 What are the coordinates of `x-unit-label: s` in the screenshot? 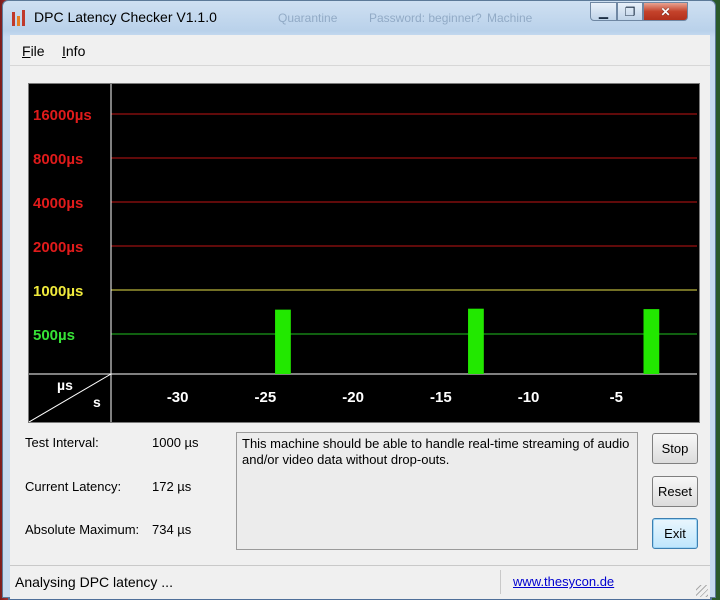 It's located at (97, 402).